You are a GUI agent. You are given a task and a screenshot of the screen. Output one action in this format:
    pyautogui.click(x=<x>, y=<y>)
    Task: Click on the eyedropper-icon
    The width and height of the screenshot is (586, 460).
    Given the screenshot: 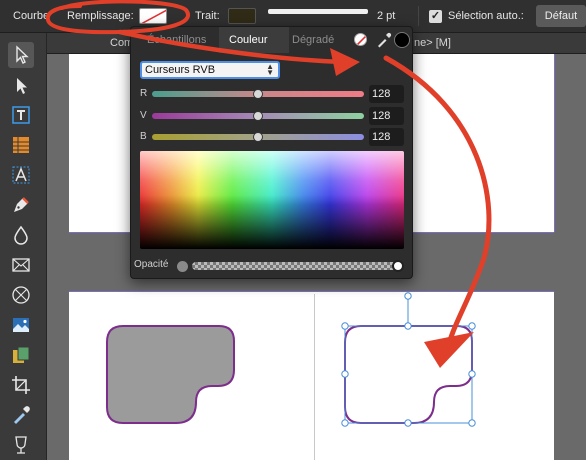 What is the action you would take?
    pyautogui.click(x=384, y=40)
    